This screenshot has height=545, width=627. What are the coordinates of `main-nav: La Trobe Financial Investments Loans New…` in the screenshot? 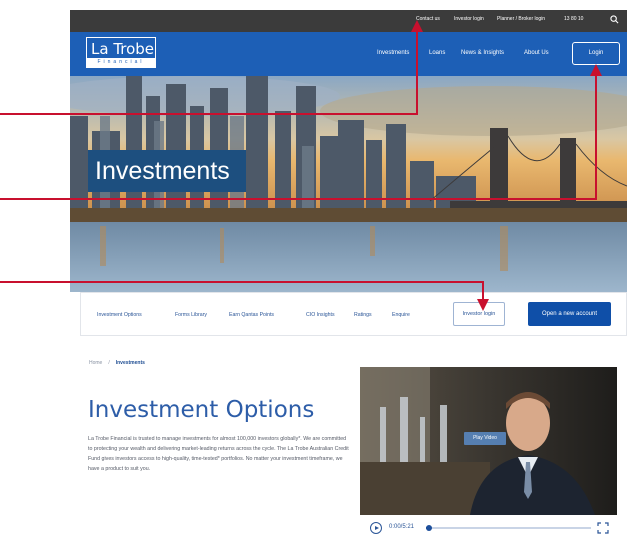 It's located at (348, 54).